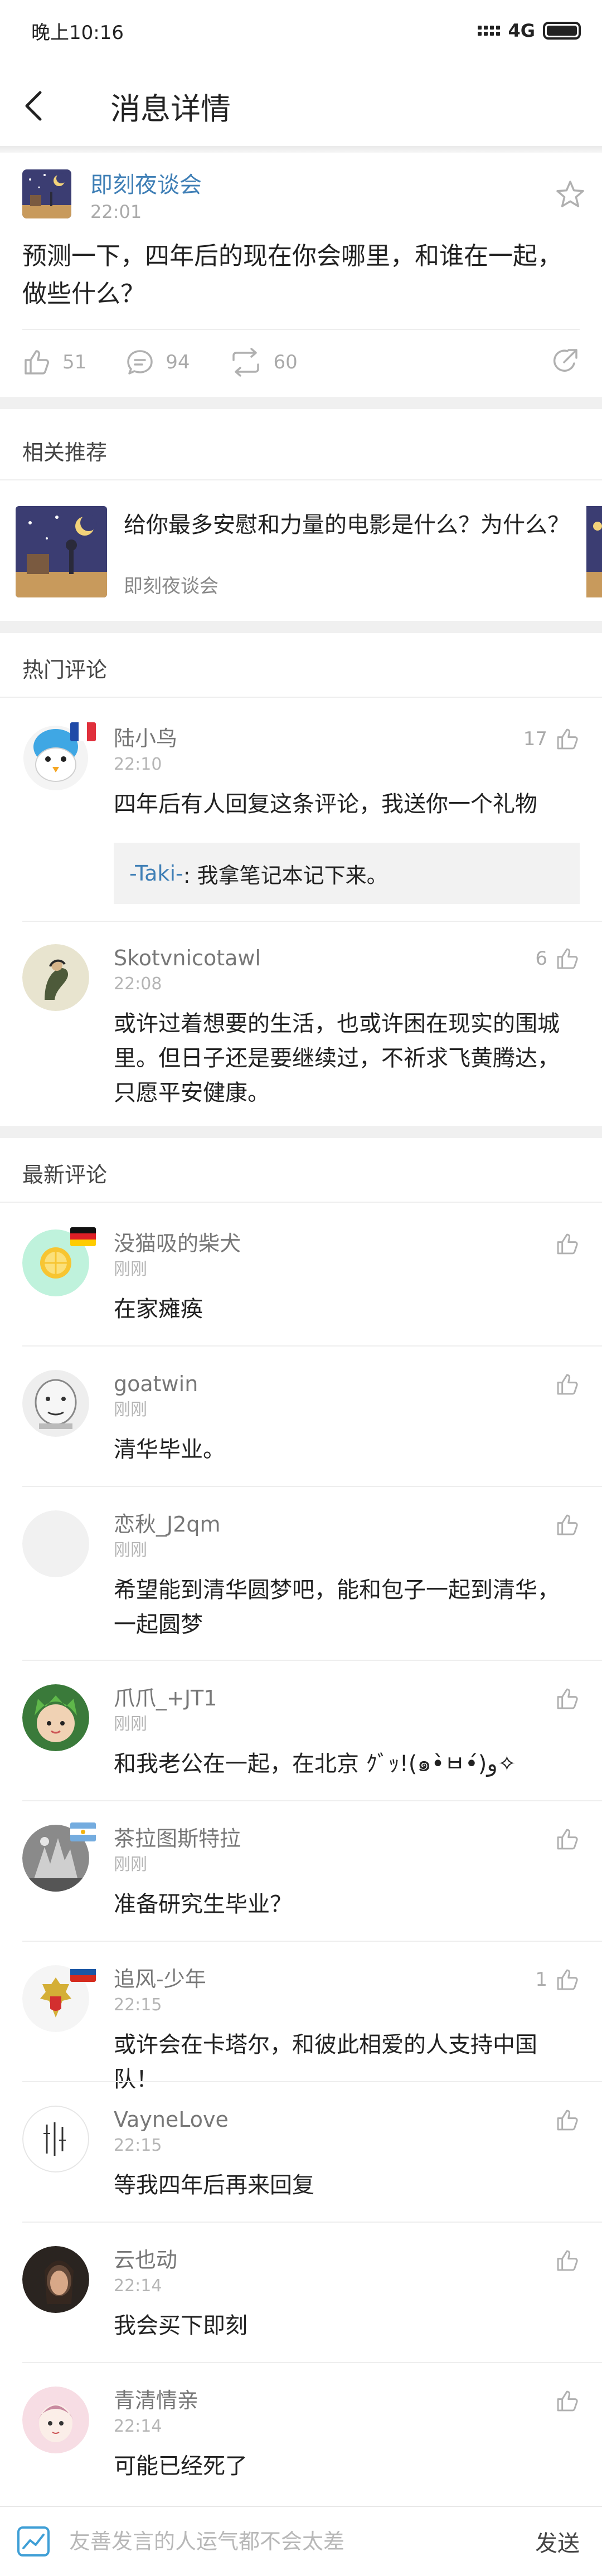 The width and height of the screenshot is (602, 2576). I want to click on comment-text: 我会买下即刻, so click(180, 2326).